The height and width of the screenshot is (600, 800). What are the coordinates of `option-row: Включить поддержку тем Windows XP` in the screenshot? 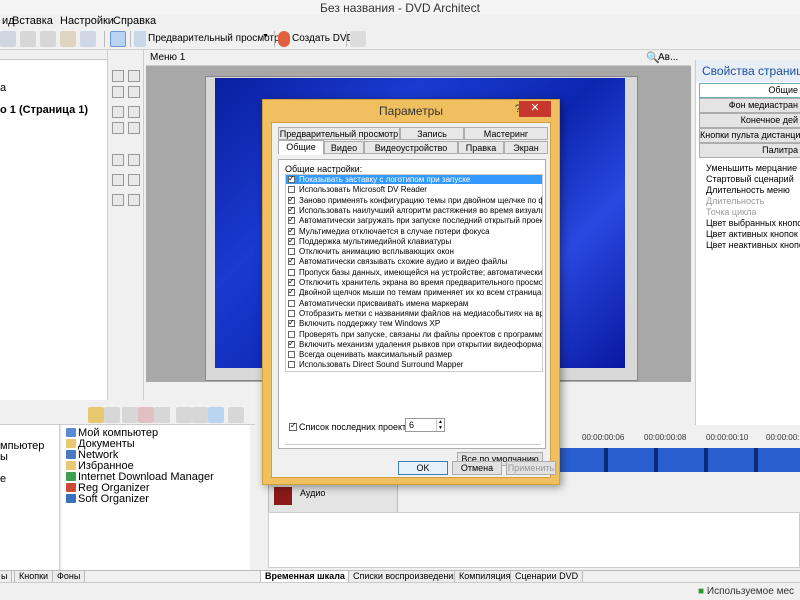 It's located at (414, 323).